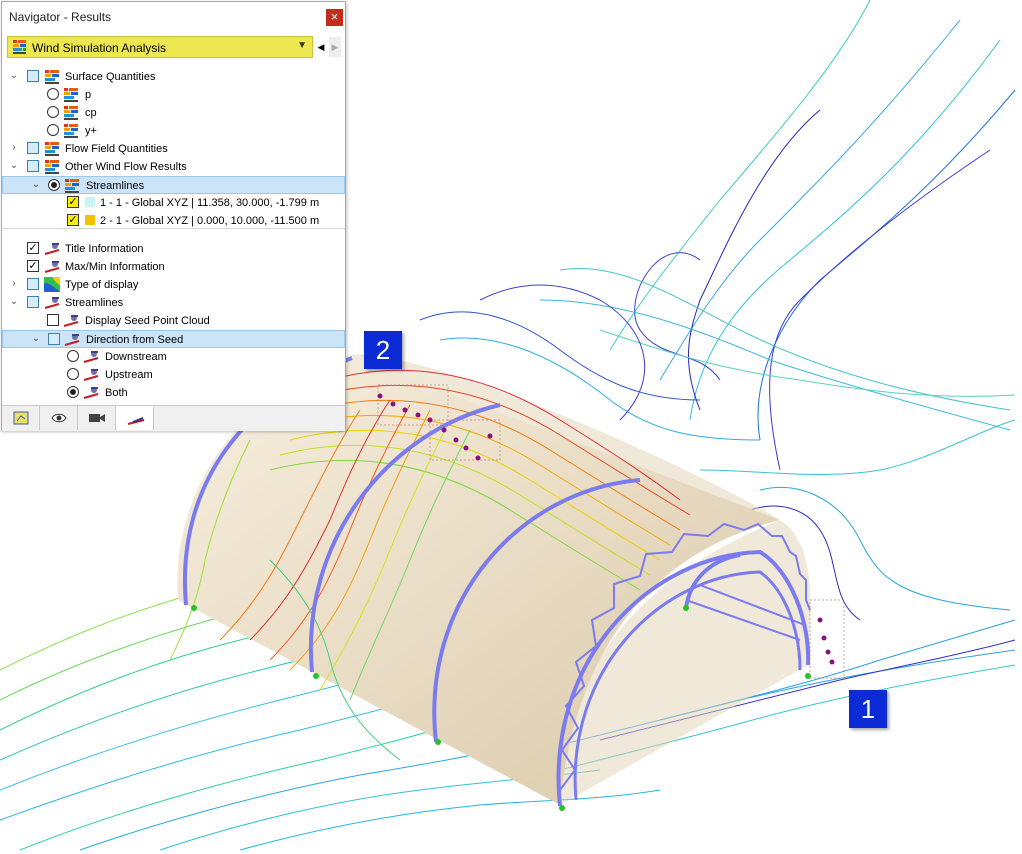 Image resolution: width=1022 pixels, height=854 pixels. What do you see at coordinates (129, 375) in the screenshot?
I see `tree-item-label: Upstream` at bounding box center [129, 375].